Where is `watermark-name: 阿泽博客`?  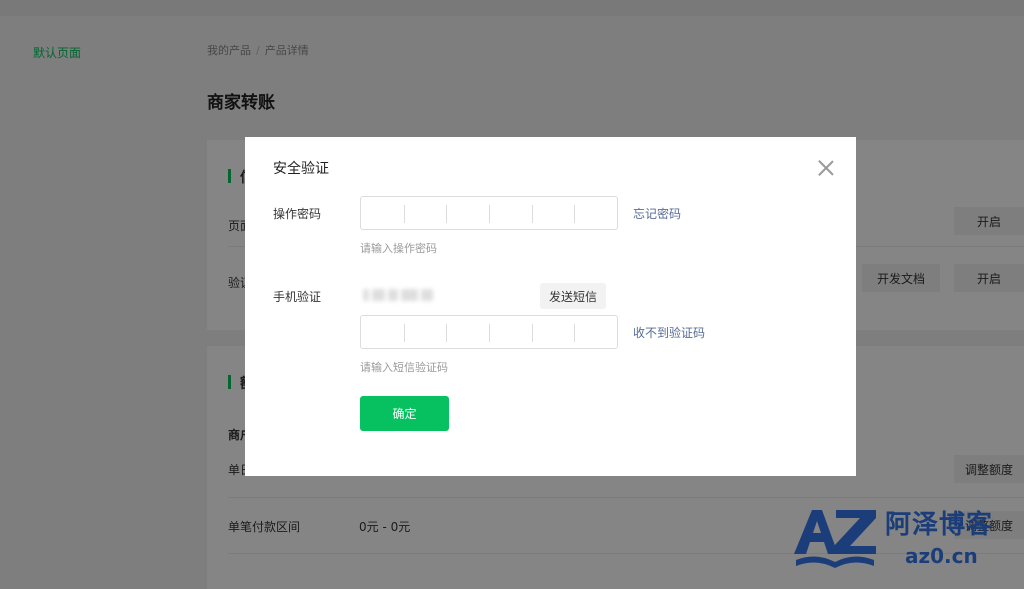
watermark-name: 阿泽博客 is located at coordinates (939, 525).